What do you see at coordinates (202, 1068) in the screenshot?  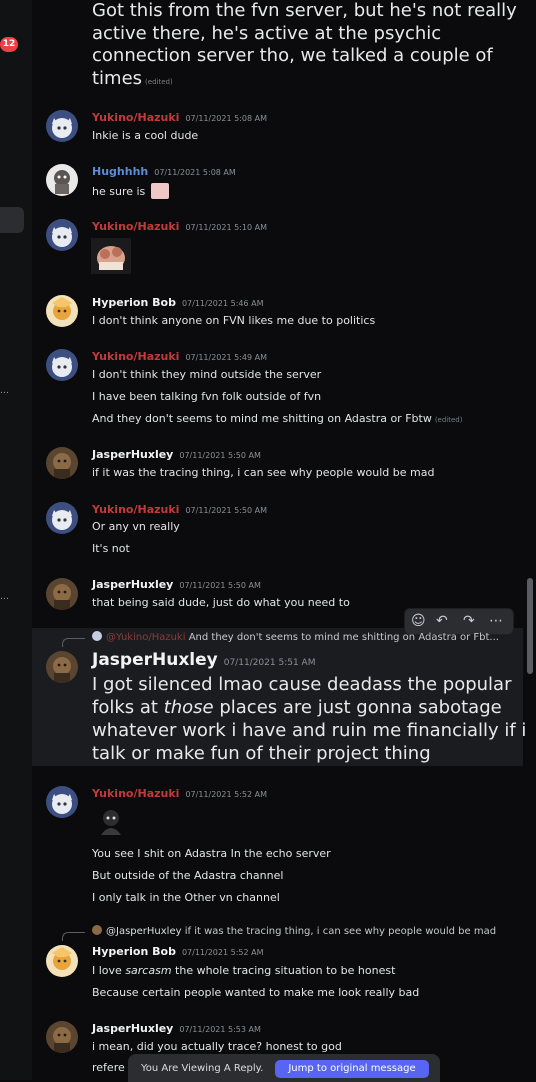 I see `viewing-reply-text: You Are Viewing A Reply.` at bounding box center [202, 1068].